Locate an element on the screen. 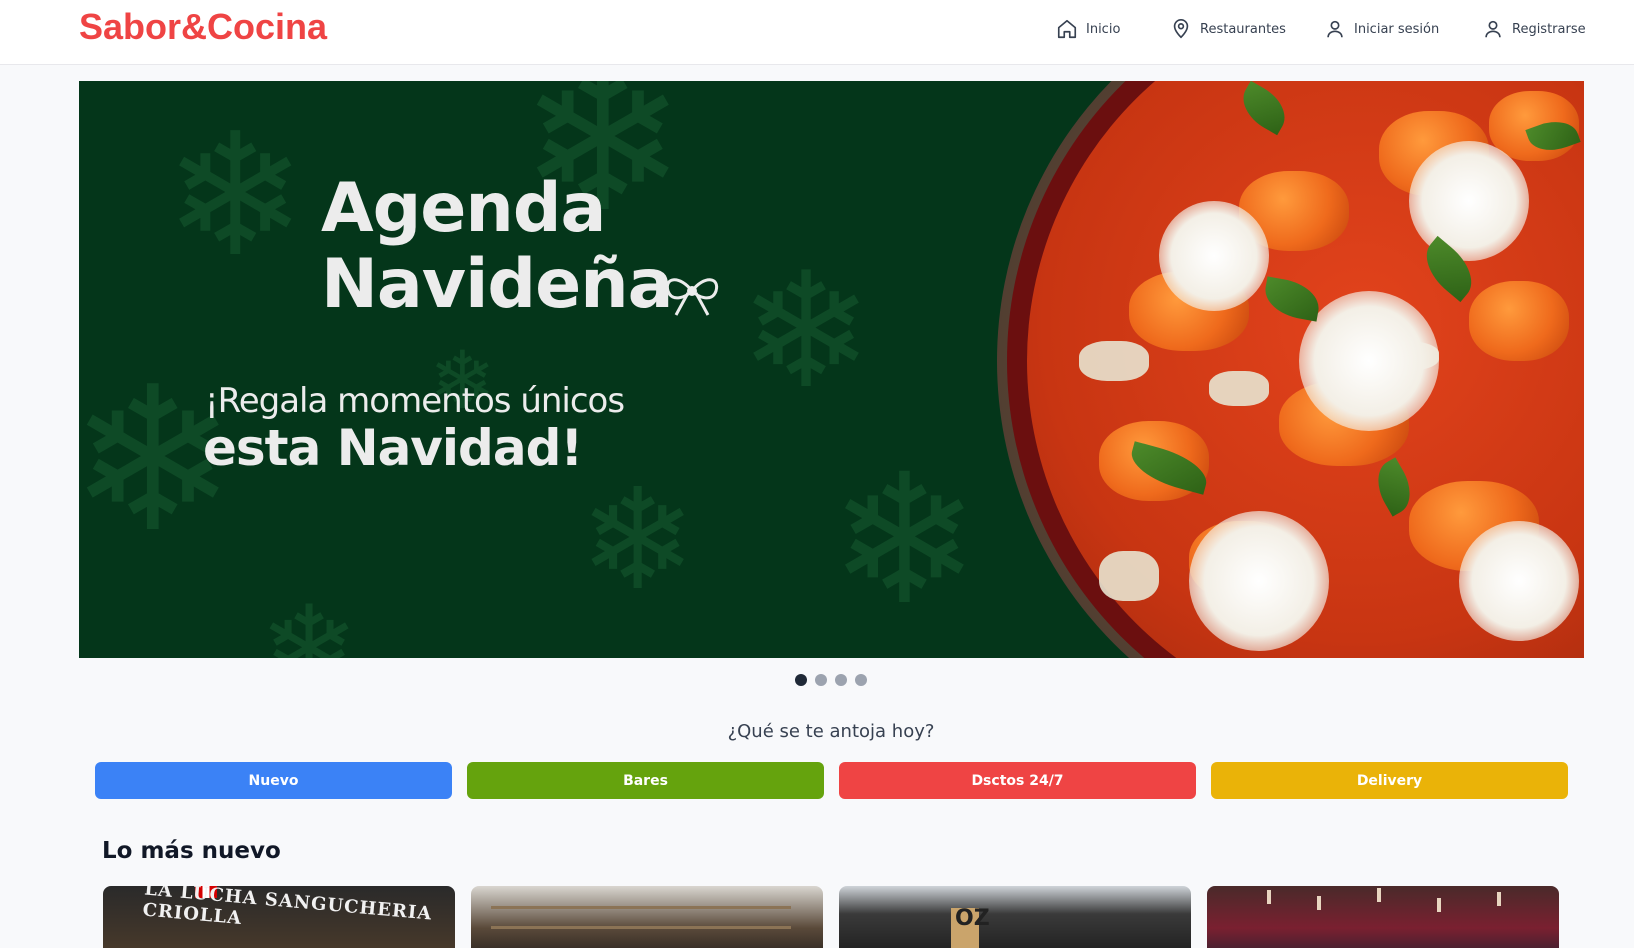 This screenshot has height=948, width=1634. nav-registrarse: Registrarse is located at coordinates (1534, 29).